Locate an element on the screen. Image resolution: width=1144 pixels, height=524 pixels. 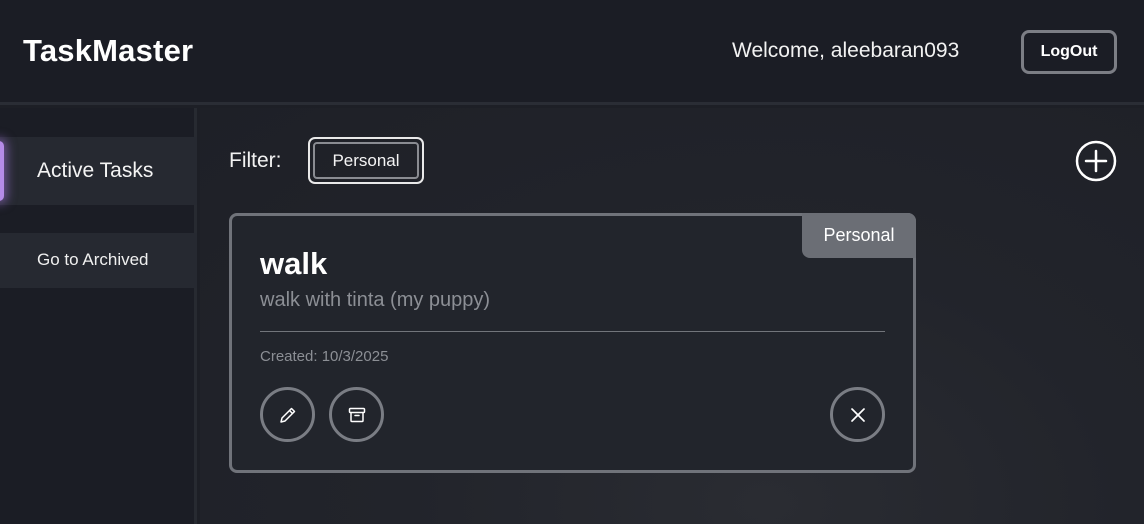
sidebar-item-active-tasks: Active Tasks is located at coordinates (98, 171).